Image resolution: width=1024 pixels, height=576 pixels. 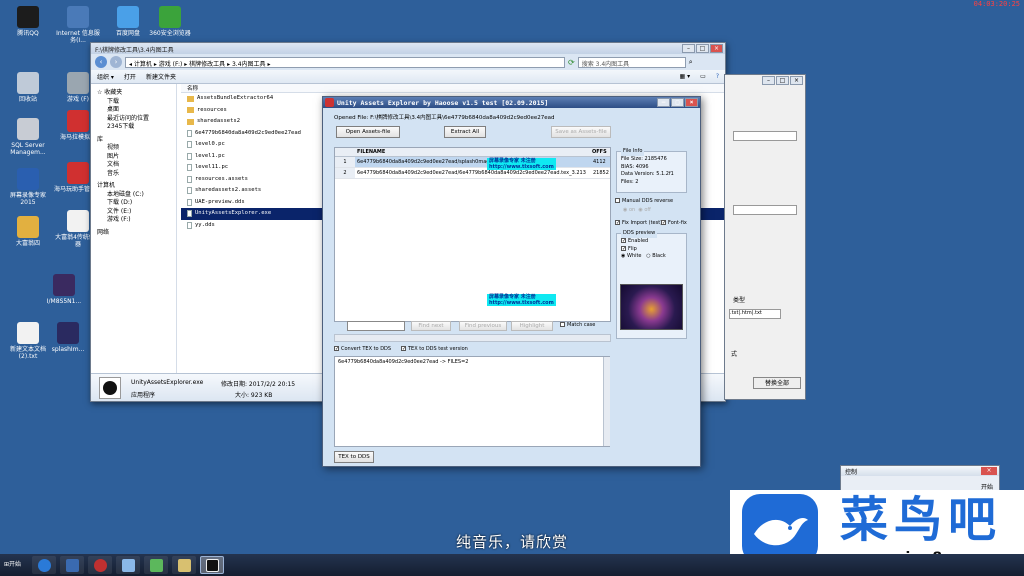 I want to click on app-icon, so click(x=68, y=333).